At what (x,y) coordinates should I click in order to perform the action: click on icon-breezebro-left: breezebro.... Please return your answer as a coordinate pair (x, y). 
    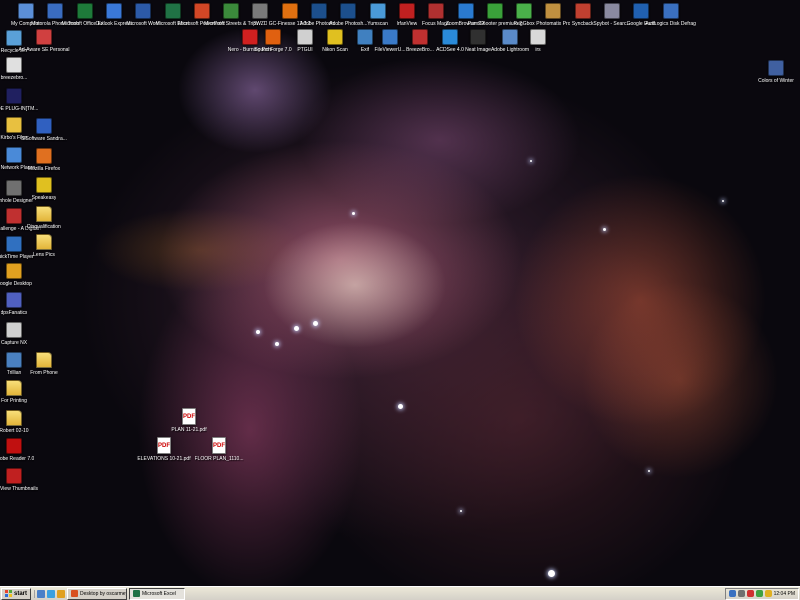
    Looking at the image, I should click on (19, 69).